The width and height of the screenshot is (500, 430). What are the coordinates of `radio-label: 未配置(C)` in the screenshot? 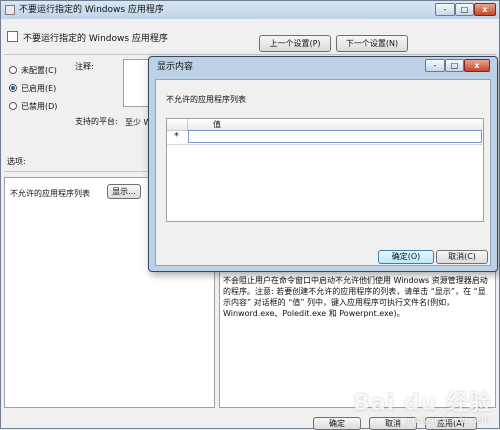 It's located at (39, 70).